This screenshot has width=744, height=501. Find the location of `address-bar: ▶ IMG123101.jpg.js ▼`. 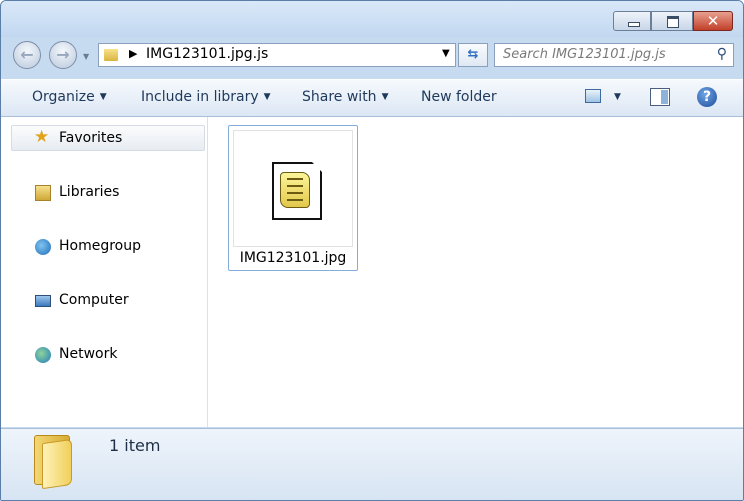

address-bar: ▶ IMG123101.jpg.js ▼ is located at coordinates (277, 55).